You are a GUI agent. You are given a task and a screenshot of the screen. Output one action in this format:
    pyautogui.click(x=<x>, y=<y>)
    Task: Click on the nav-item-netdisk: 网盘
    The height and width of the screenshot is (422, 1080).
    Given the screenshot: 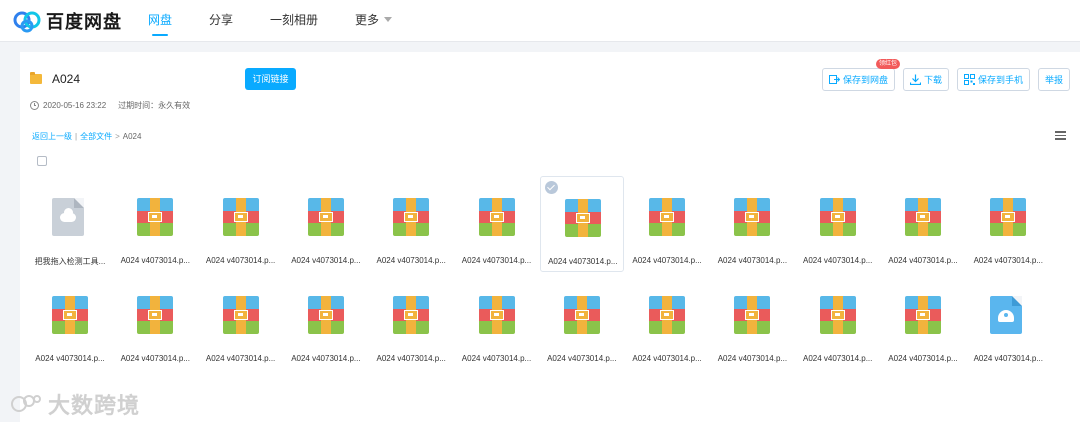 What is the action you would take?
    pyautogui.click(x=160, y=21)
    